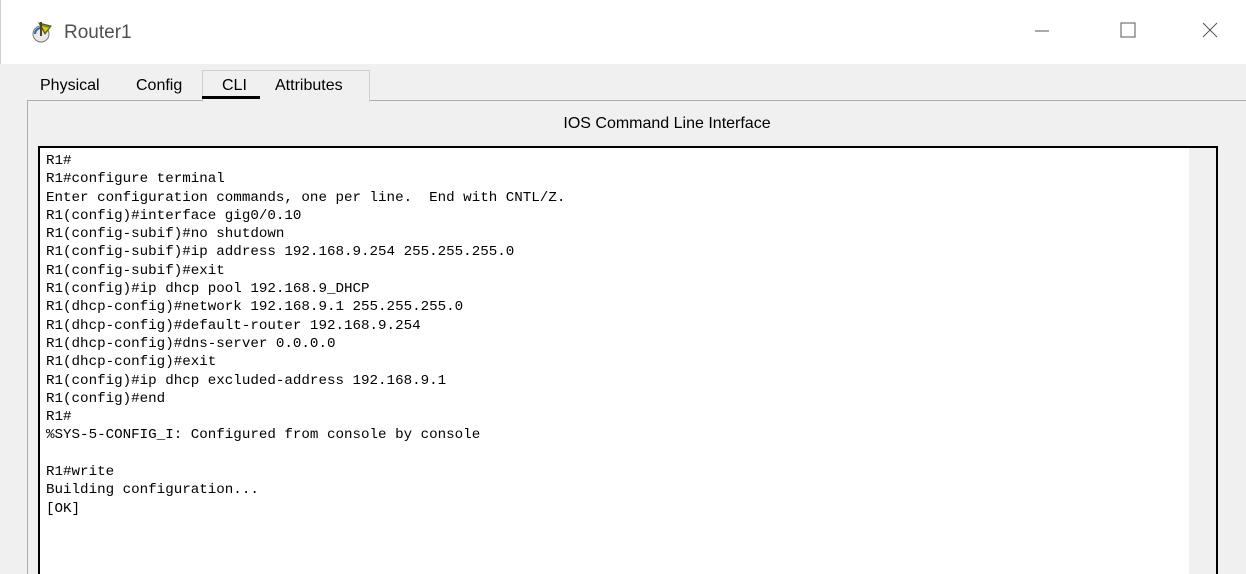 This screenshot has width=1246, height=574. What do you see at coordinates (231, 97) in the screenshot?
I see `tab-cli-underline` at bounding box center [231, 97].